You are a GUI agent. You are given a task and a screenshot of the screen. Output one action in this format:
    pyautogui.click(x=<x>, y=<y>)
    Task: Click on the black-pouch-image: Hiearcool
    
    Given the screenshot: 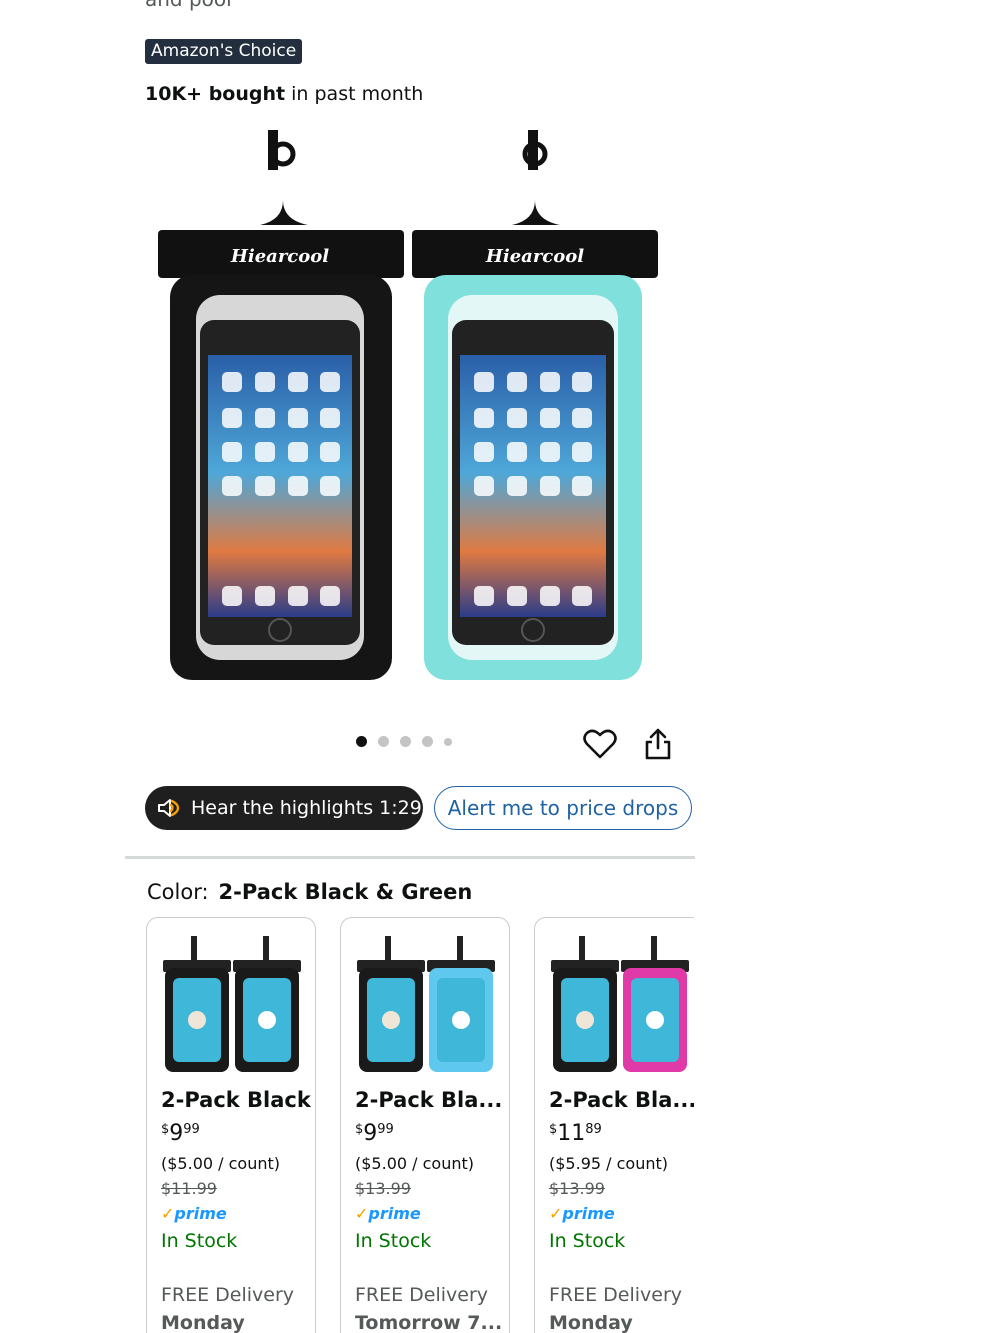 What is the action you would take?
    pyautogui.click(x=281, y=405)
    